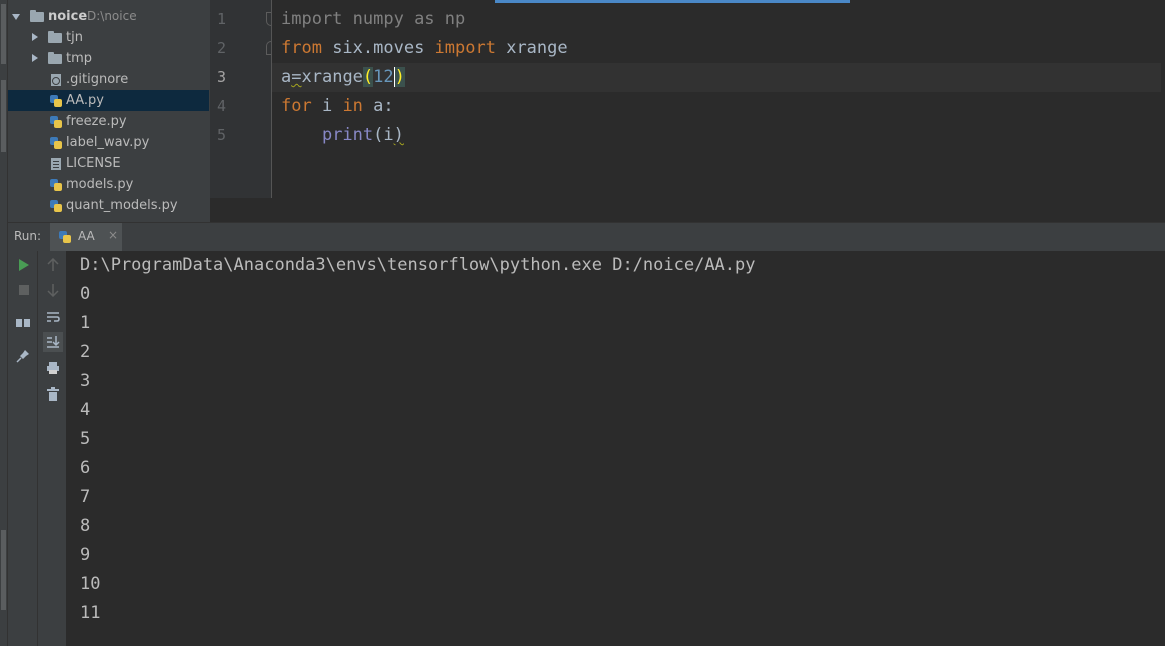 This screenshot has width=1165, height=646. Describe the element at coordinates (244, 99) in the screenshot. I see `editor-gutter: 1 2 3 4 5` at that location.